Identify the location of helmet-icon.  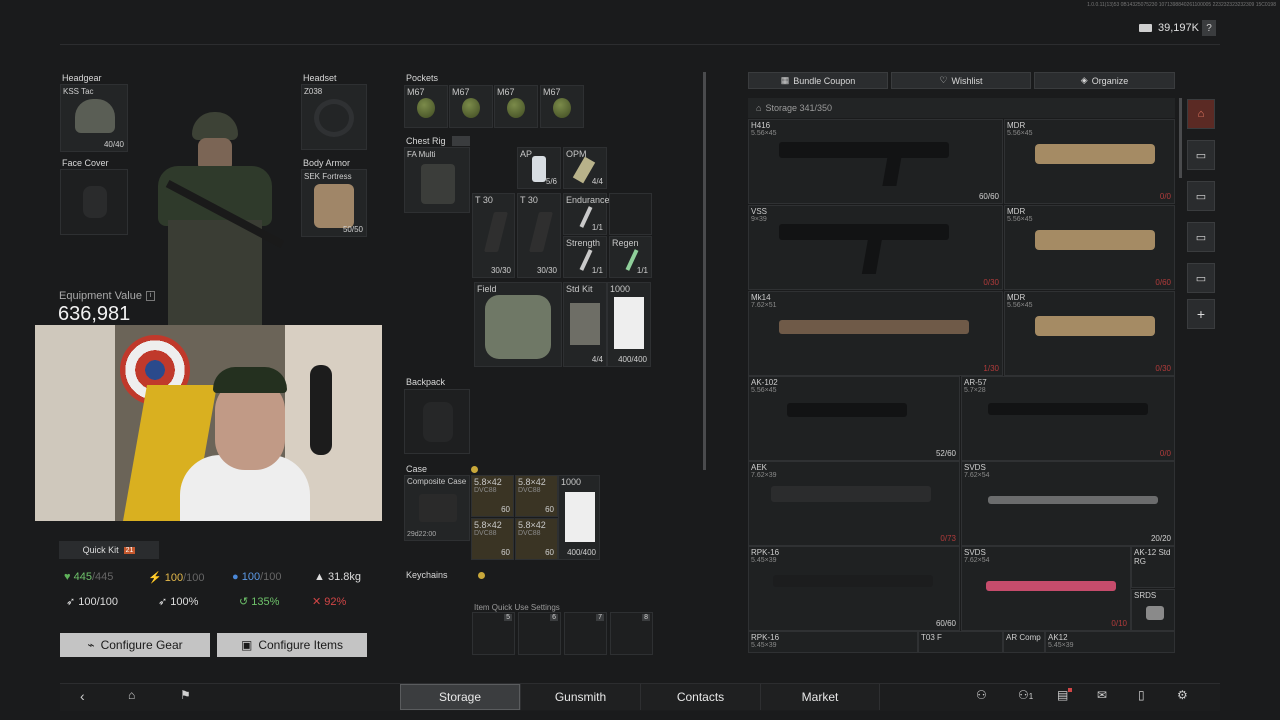
(95, 116).